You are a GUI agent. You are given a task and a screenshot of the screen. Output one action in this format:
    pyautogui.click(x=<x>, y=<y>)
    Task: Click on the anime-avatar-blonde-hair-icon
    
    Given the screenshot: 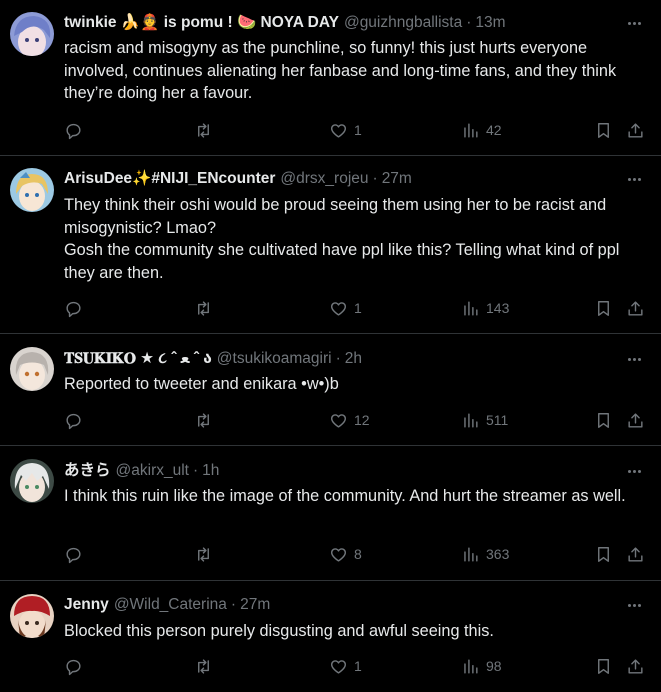 What is the action you would take?
    pyautogui.click(x=32, y=190)
    